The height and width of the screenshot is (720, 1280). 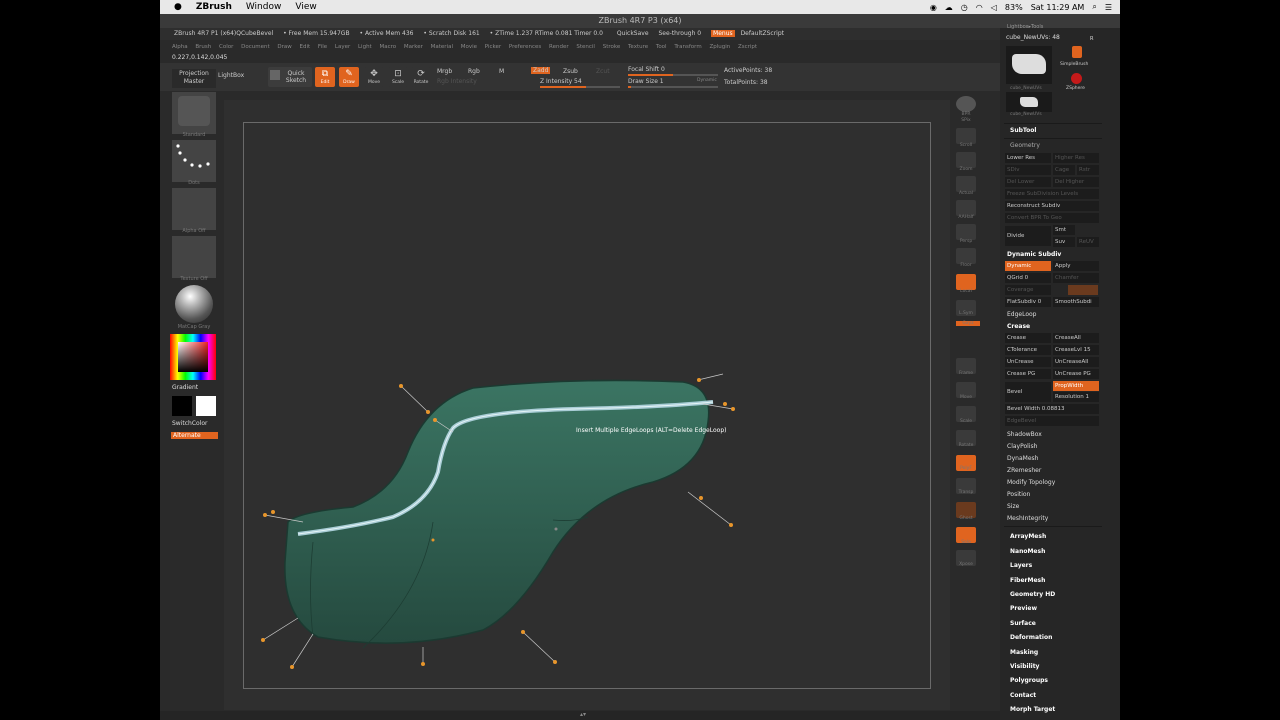 What do you see at coordinates (1033, 37) in the screenshot?
I see `current-tool-slider: cube_NewUVs: 48` at bounding box center [1033, 37].